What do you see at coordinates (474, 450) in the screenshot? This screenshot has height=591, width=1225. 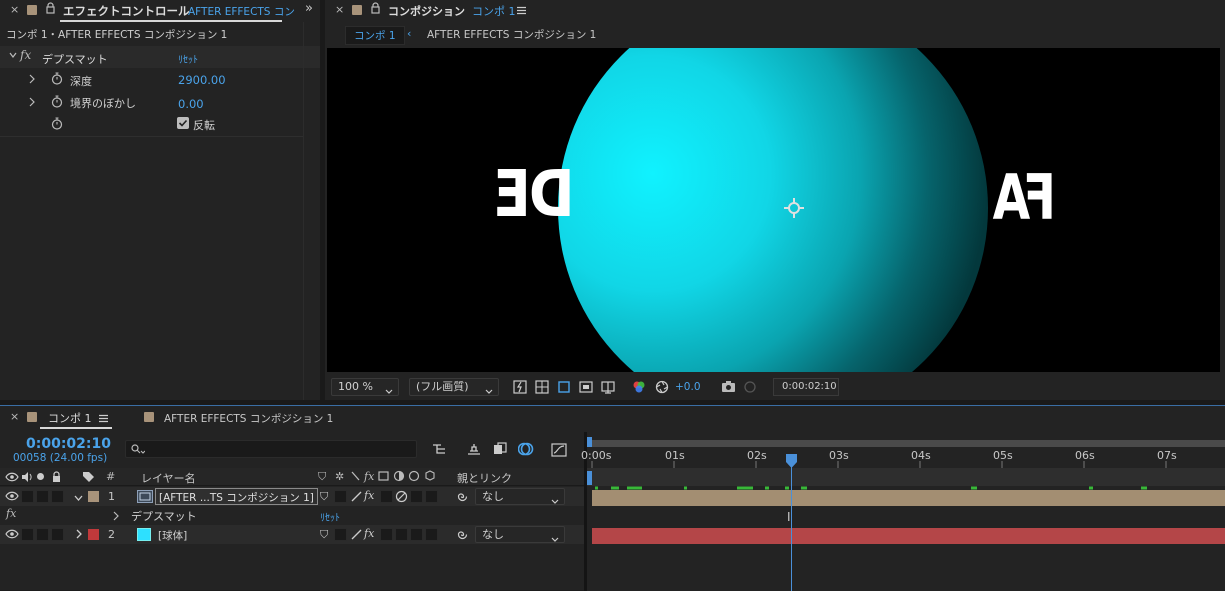 I see `draft-3d-icon` at bounding box center [474, 450].